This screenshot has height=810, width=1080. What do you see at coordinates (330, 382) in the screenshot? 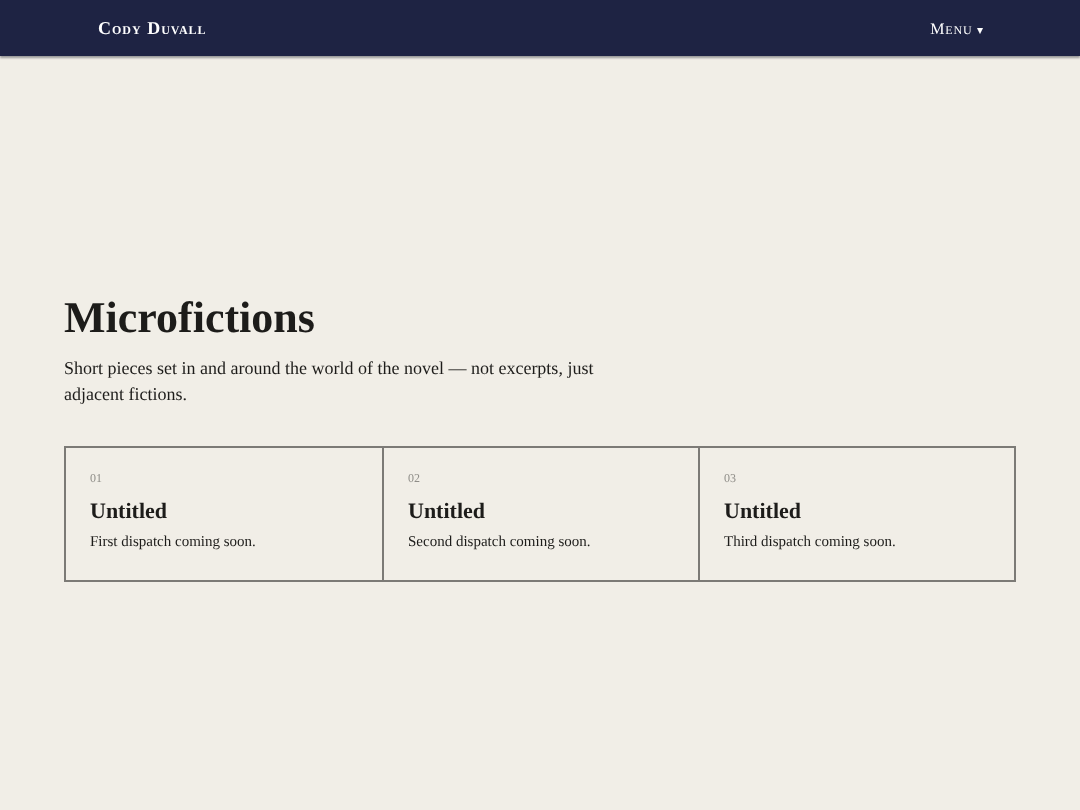
I see `intro-text: Short pieces set in and around the world of the novel — not excerpts, just adjacent fictions.` at bounding box center [330, 382].